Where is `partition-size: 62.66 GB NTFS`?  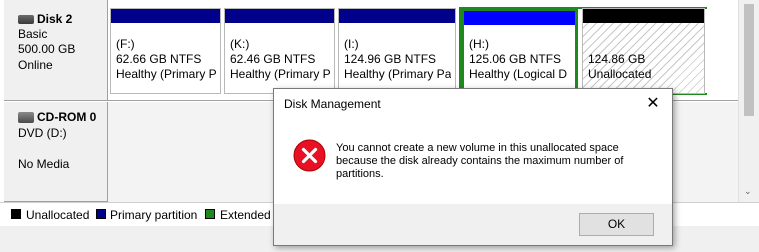 partition-size: 62.66 GB NTFS is located at coordinates (159, 59).